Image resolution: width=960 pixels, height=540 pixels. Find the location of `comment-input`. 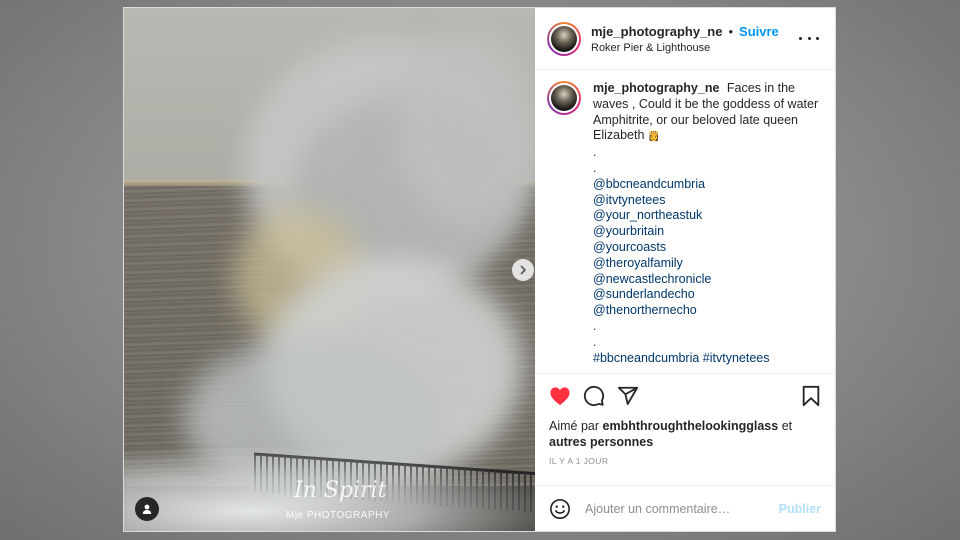

comment-input is located at coordinates (682, 508).